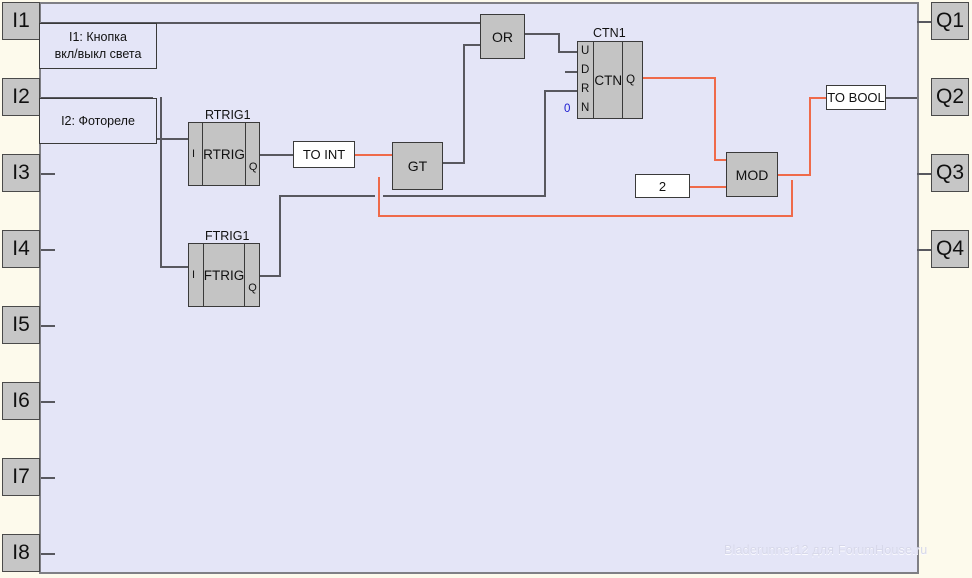 The image size is (972, 578). What do you see at coordinates (48, 554) in the screenshot?
I see `wire-stub-i8` at bounding box center [48, 554].